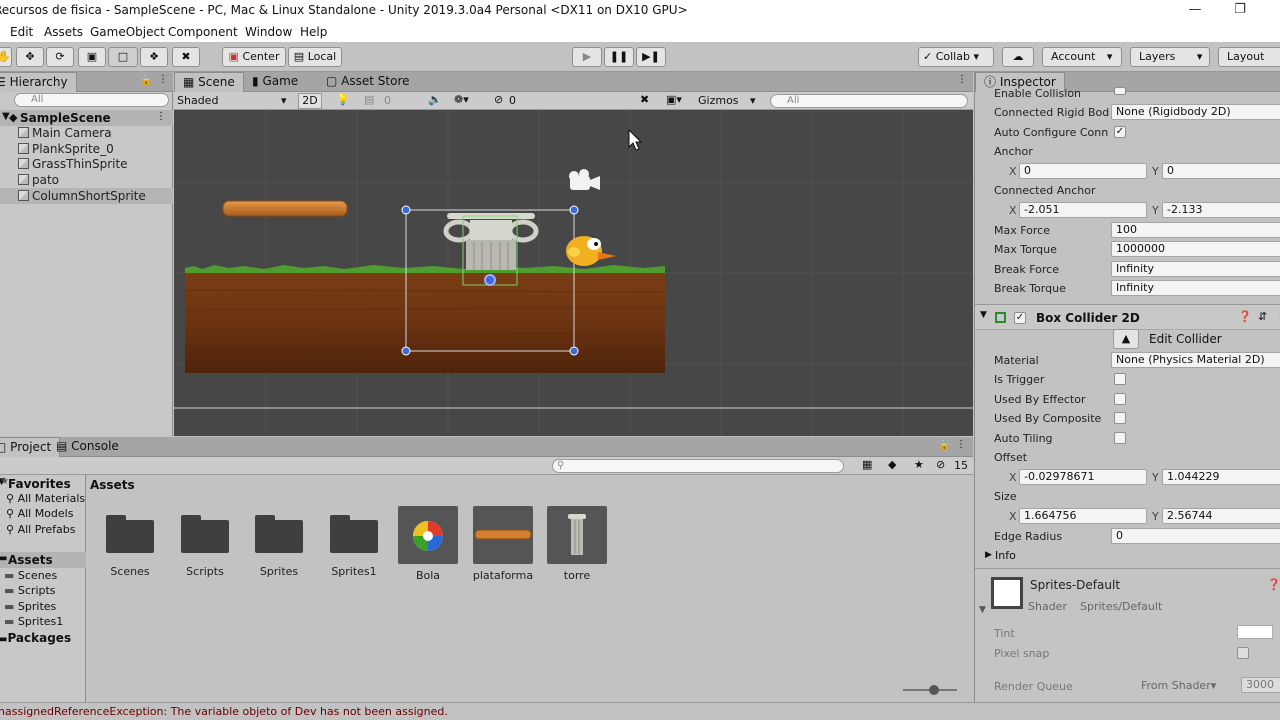  I want to click on favorite-item: ⚲ All Models, so click(39, 513).